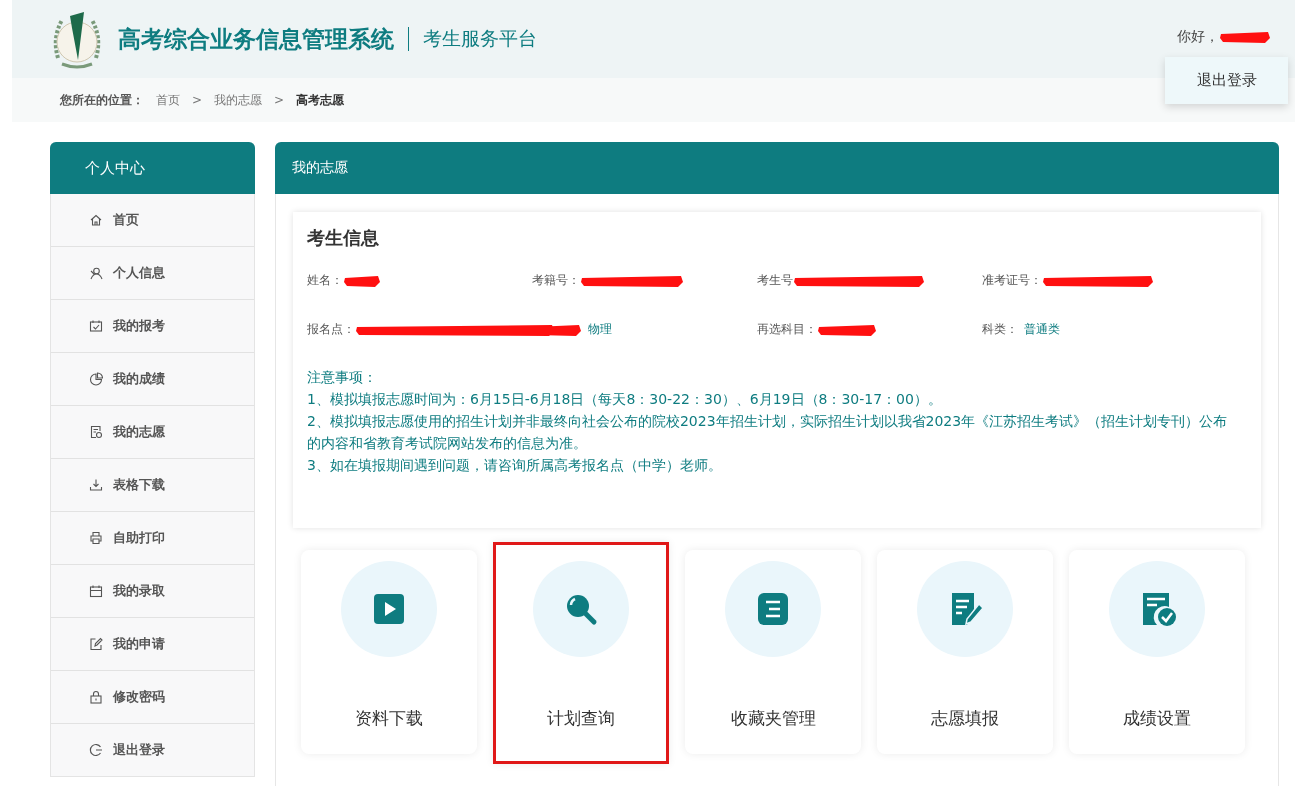 This screenshot has width=1295, height=786. Describe the element at coordinates (152, 750) in the screenshot. I see `sidebar-item: 退出登录` at that location.